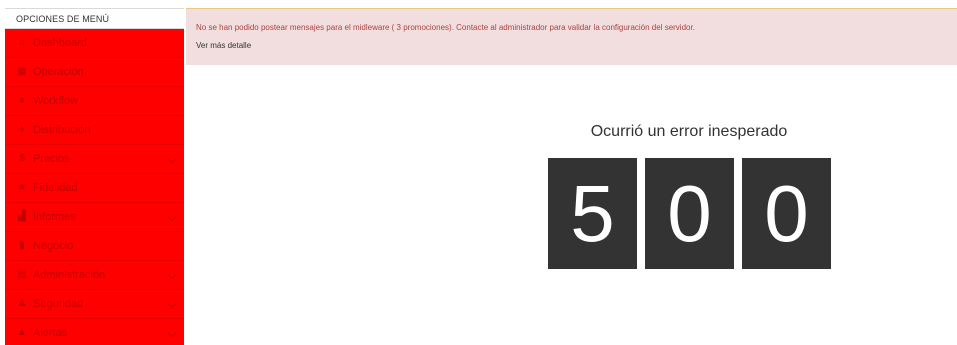 The image size is (957, 345). What do you see at coordinates (58, 304) in the screenshot?
I see `sidebar-item-label: Seguridad` at bounding box center [58, 304].